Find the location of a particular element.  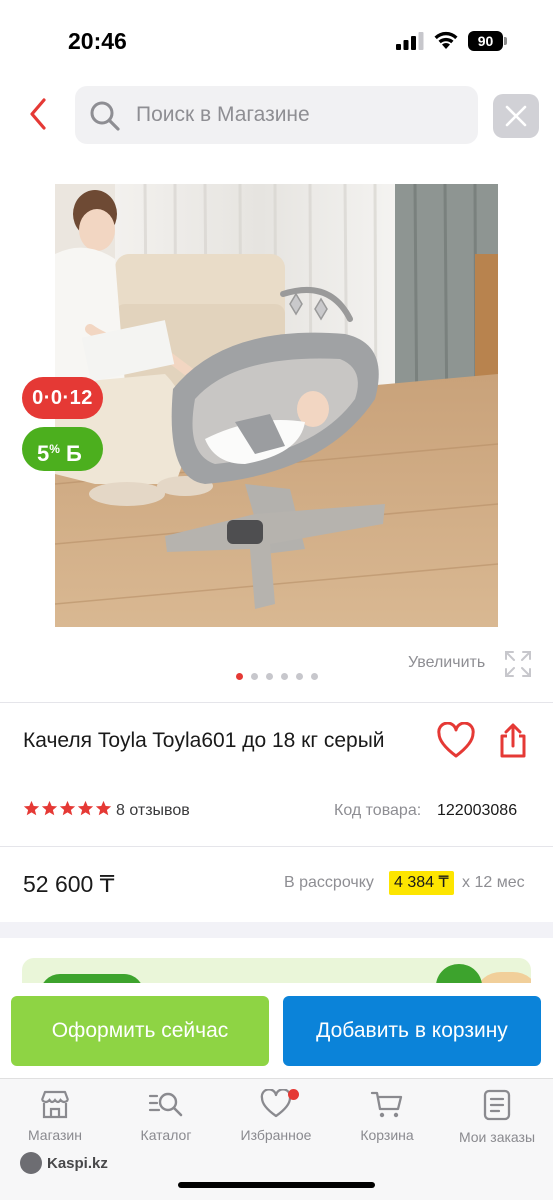

home-indicator is located at coordinates (276, 1185).